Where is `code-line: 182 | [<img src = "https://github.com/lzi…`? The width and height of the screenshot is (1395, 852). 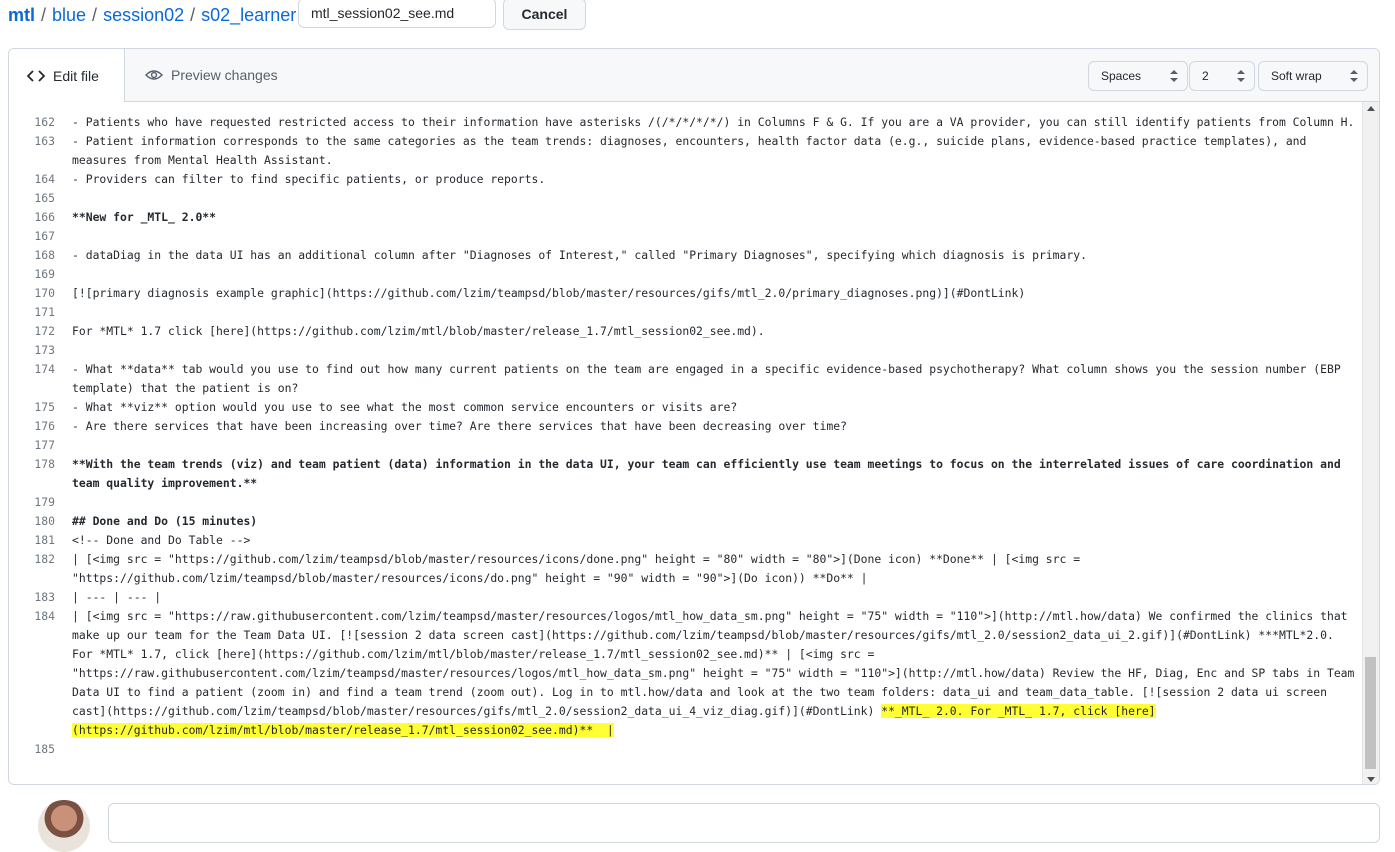
code-line: 182 | [<img src = "https://github.com/lzi… is located at coordinates (686, 569).